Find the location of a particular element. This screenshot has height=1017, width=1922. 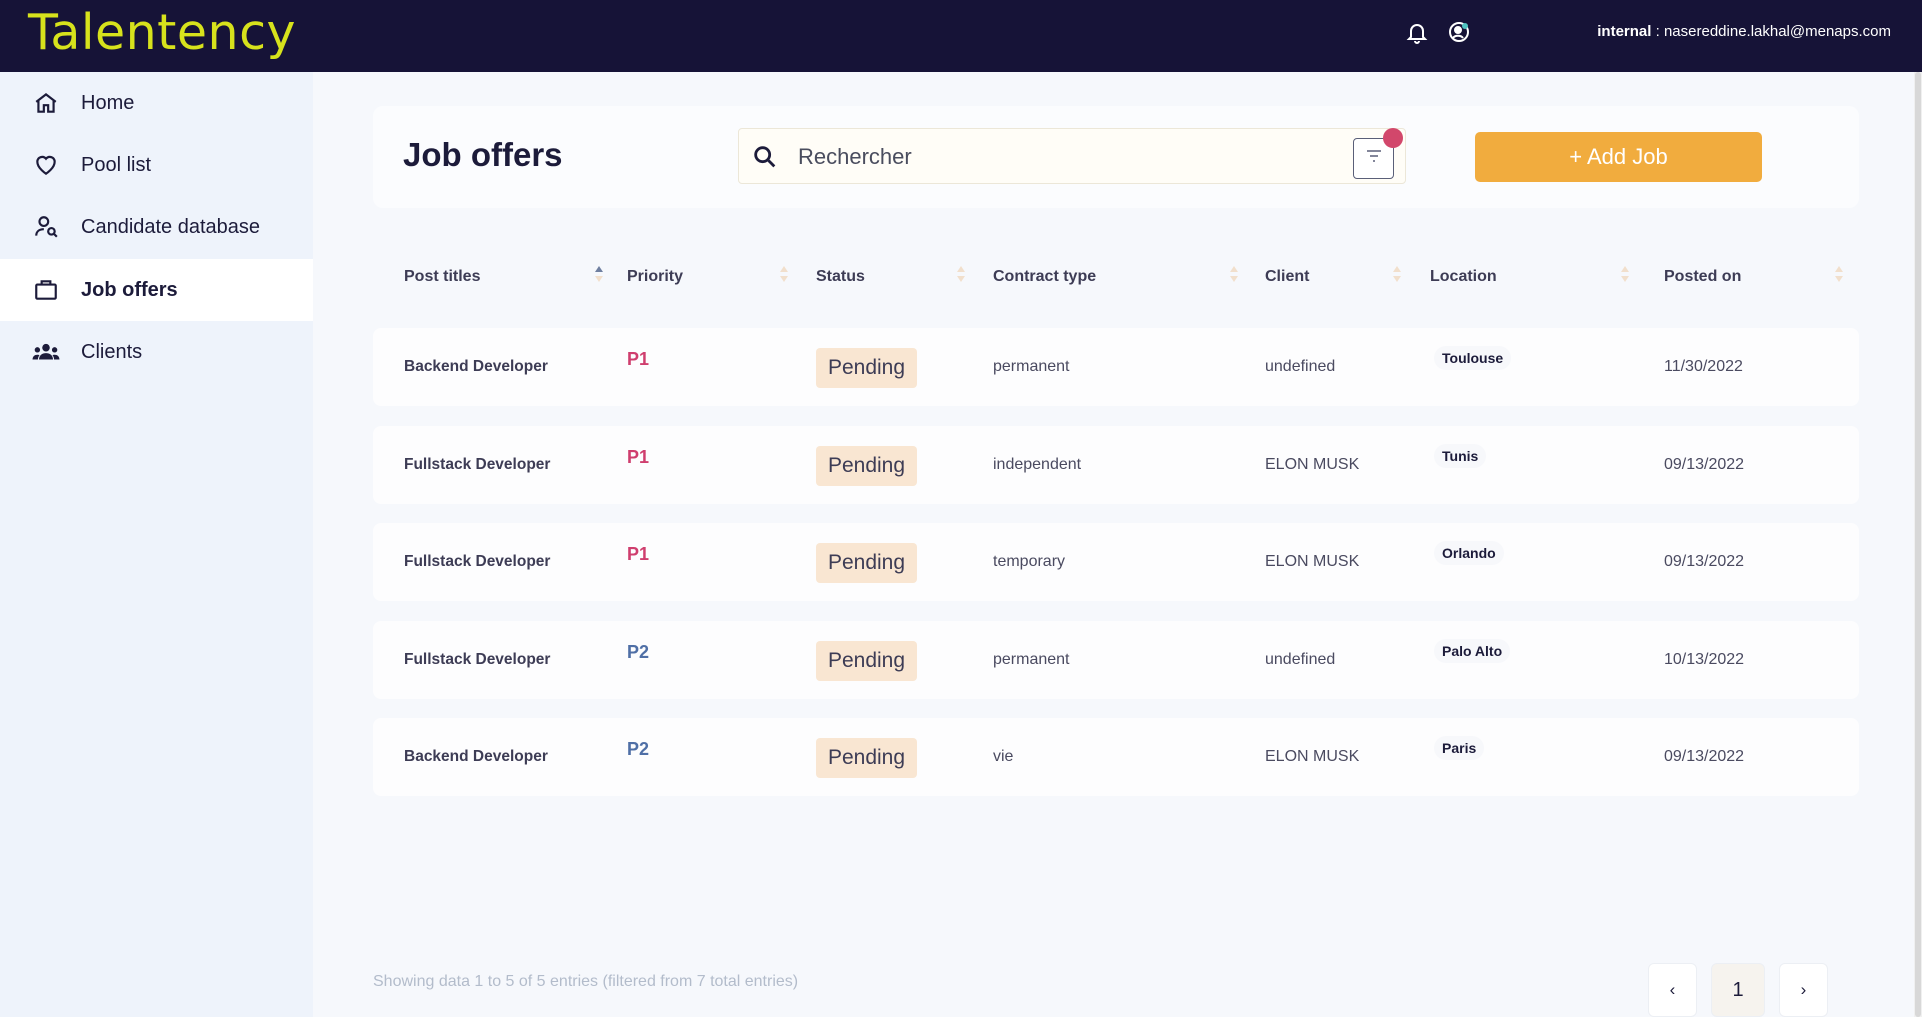

column-label: Location is located at coordinates (1463, 276).